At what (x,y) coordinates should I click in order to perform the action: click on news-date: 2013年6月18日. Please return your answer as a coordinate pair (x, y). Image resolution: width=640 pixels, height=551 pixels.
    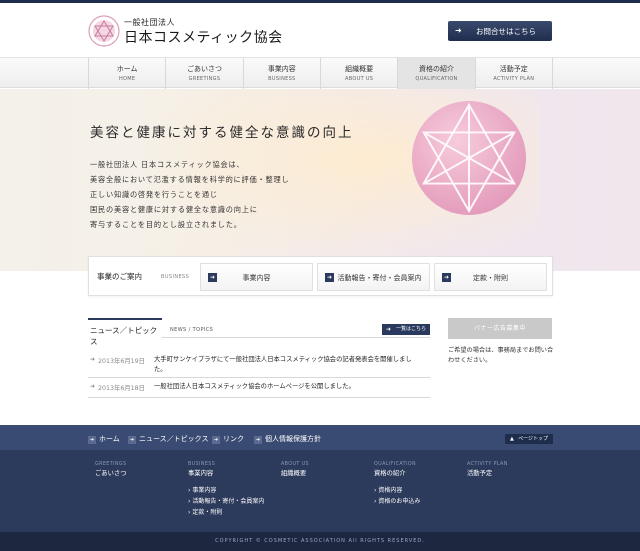
    Looking at the image, I should click on (121, 388).